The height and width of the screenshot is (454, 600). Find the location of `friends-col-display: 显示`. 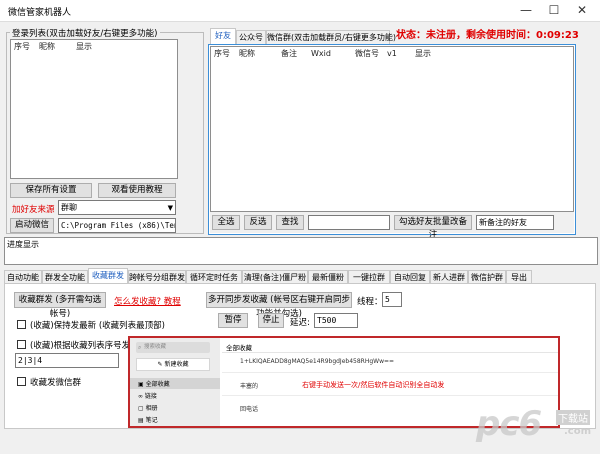

friends-col-display: 显示 is located at coordinates (423, 53).